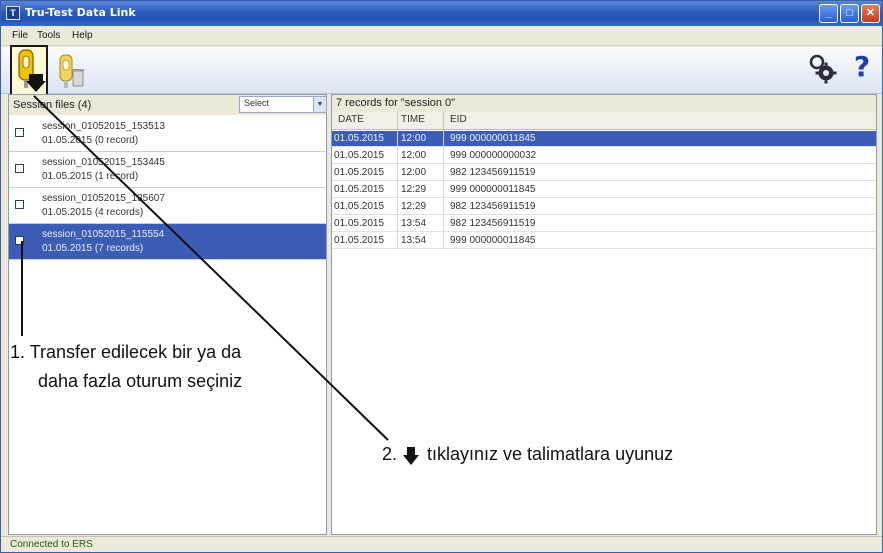  Describe the element at coordinates (828, 13) in the screenshot. I see `minimize-button: _` at that location.